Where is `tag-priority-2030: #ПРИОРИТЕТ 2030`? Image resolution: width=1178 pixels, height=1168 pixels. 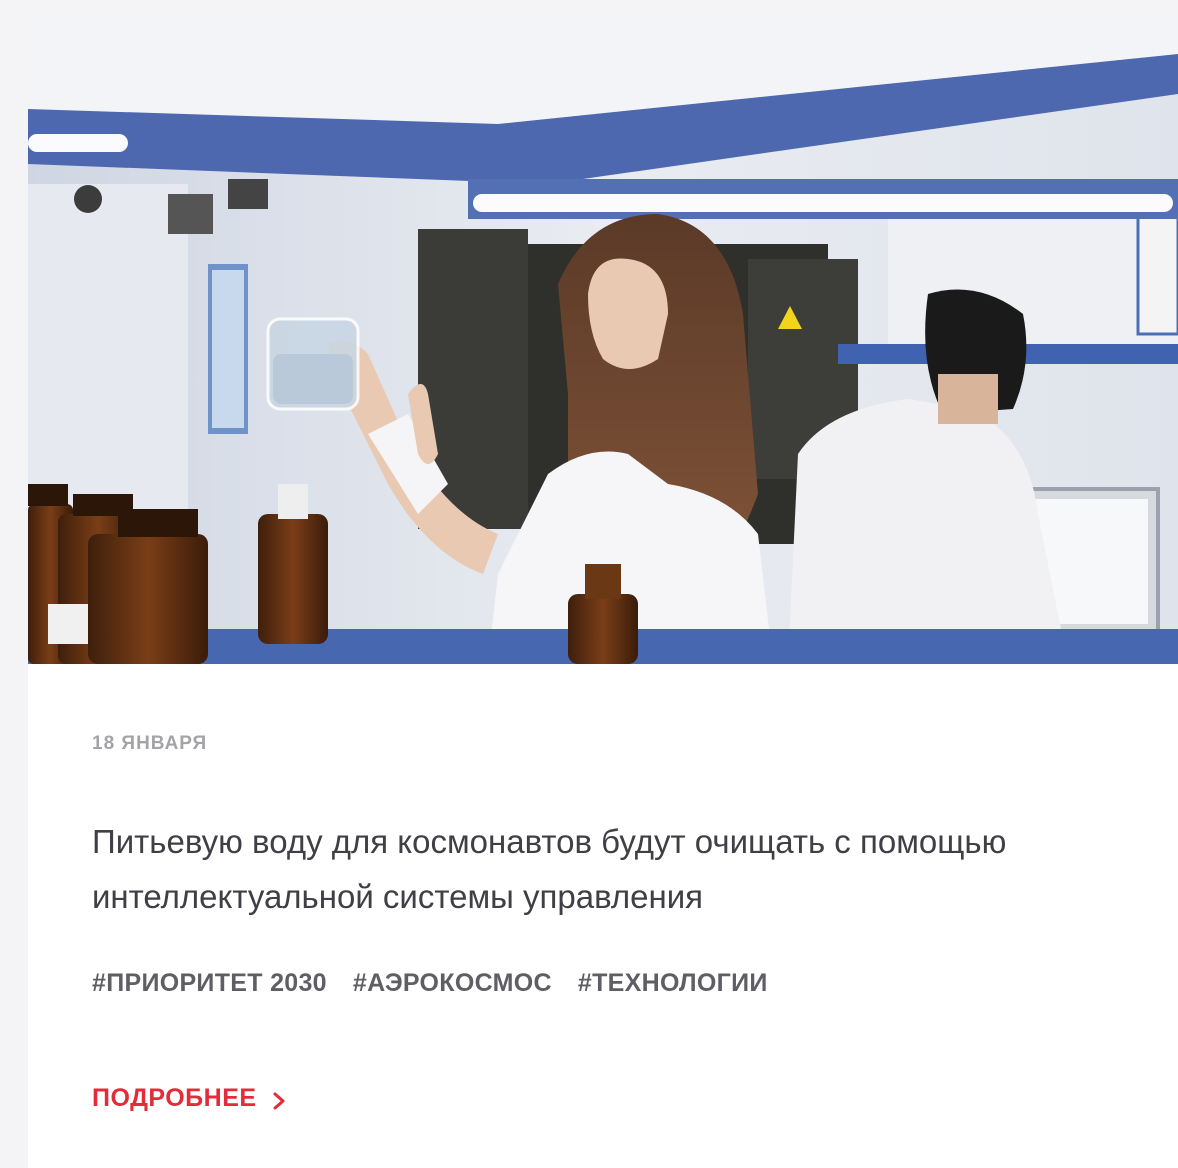
tag-priority-2030: #ПРИОРИТЕТ 2030 is located at coordinates (209, 983).